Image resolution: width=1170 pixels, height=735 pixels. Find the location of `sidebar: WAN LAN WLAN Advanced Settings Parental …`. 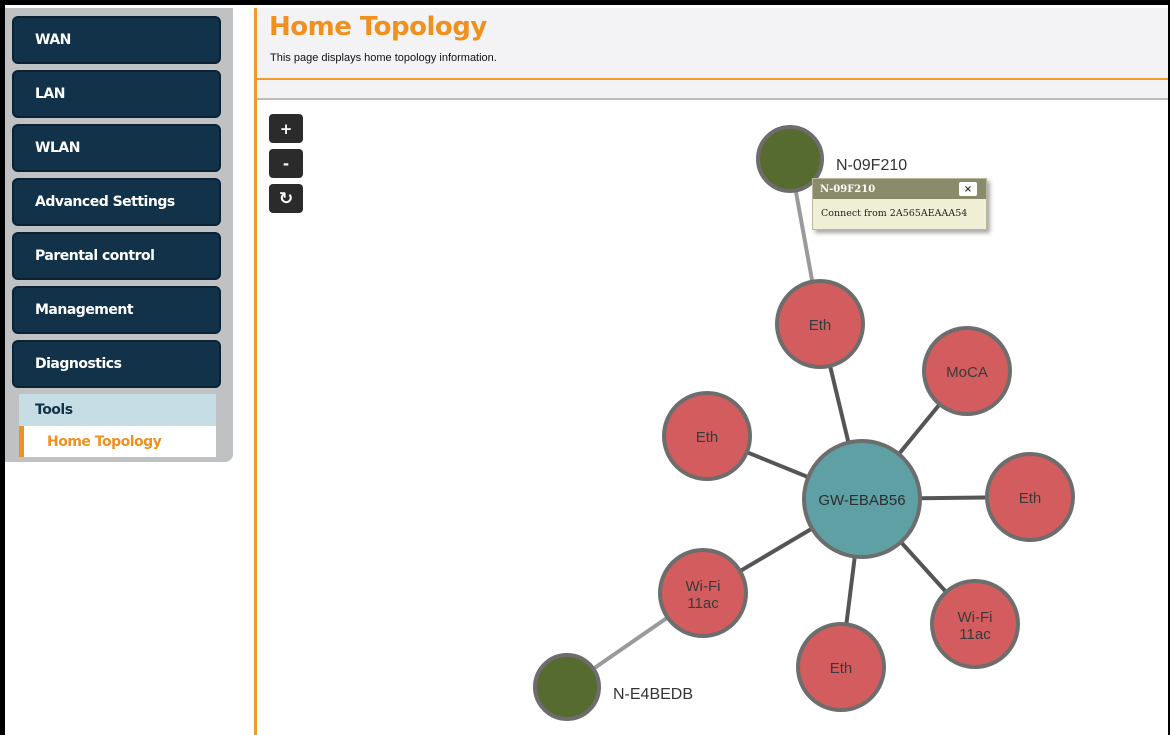

sidebar: WAN LAN WLAN Advanced Settings Parental … is located at coordinates (119, 235).